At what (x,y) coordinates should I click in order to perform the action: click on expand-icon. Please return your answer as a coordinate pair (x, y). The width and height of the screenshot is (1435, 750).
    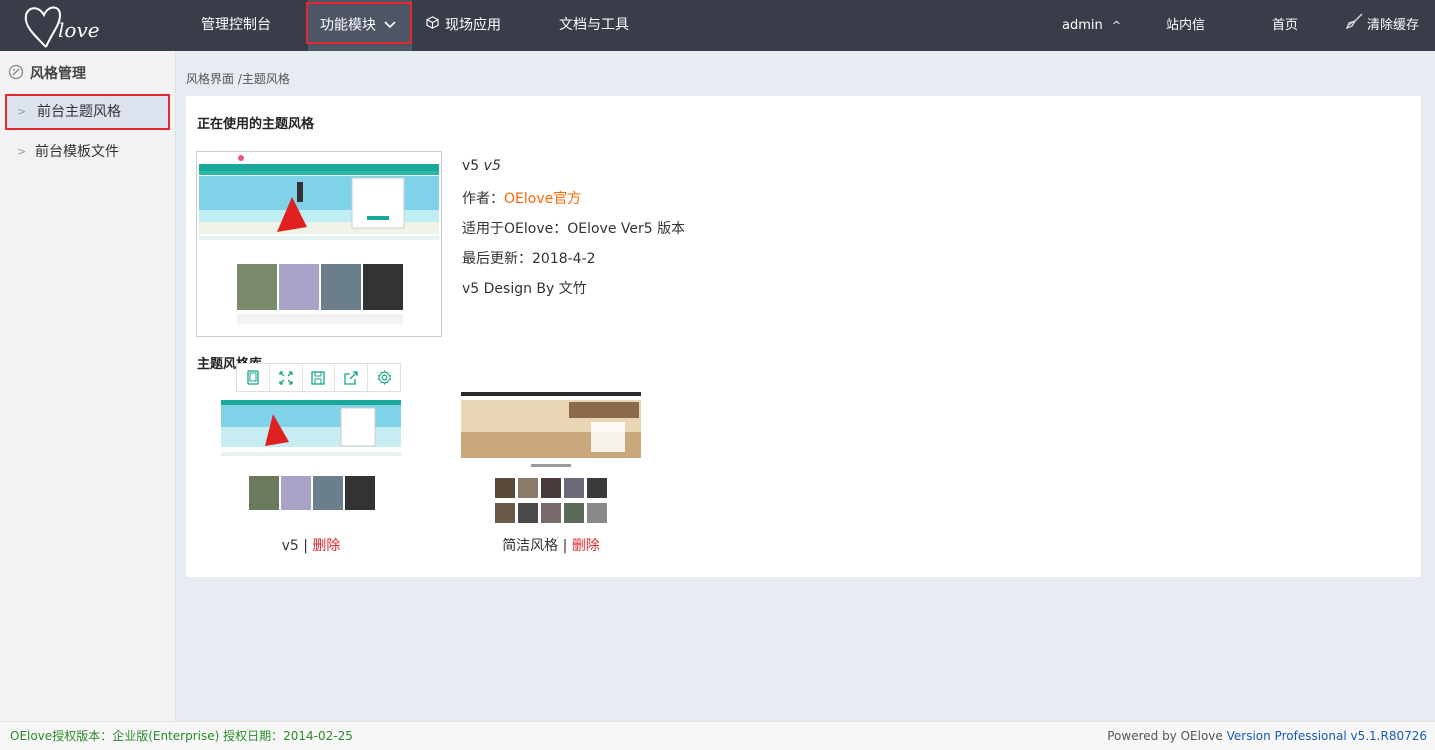
    Looking at the image, I should click on (286, 377).